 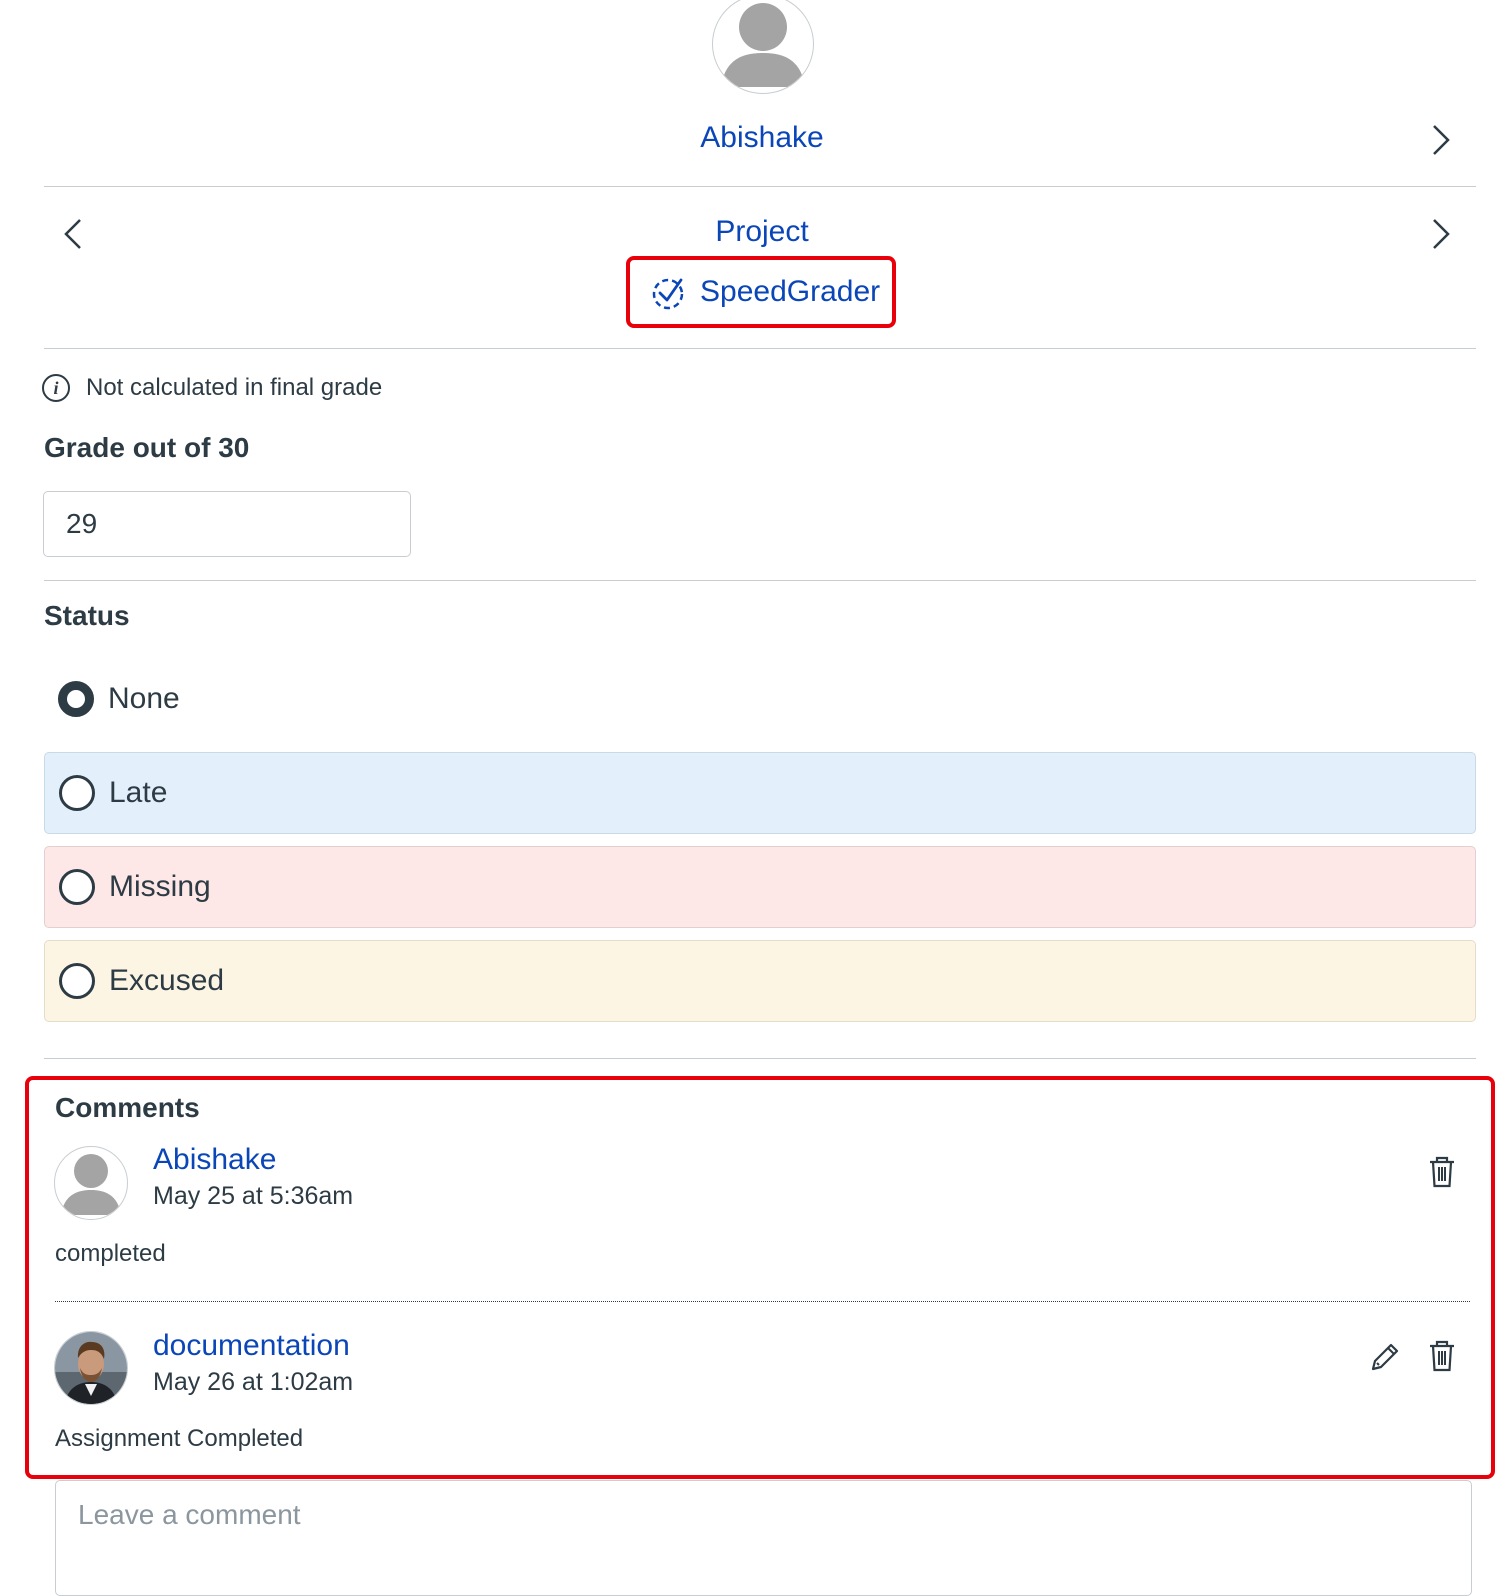 What do you see at coordinates (753, 138) in the screenshot?
I see `student-name-link: Abishake` at bounding box center [753, 138].